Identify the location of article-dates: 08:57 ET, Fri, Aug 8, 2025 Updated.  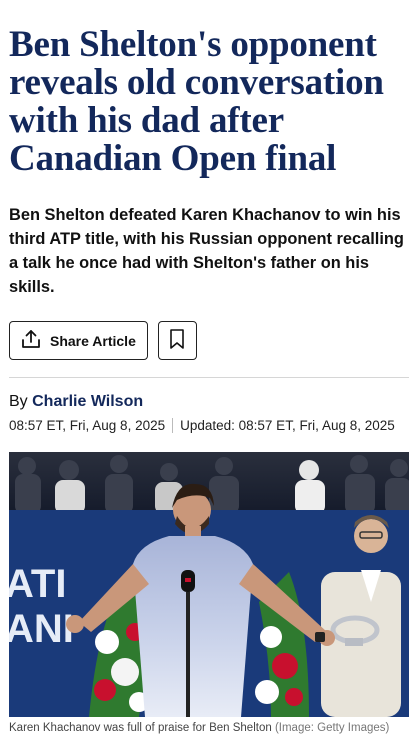
(209, 425).